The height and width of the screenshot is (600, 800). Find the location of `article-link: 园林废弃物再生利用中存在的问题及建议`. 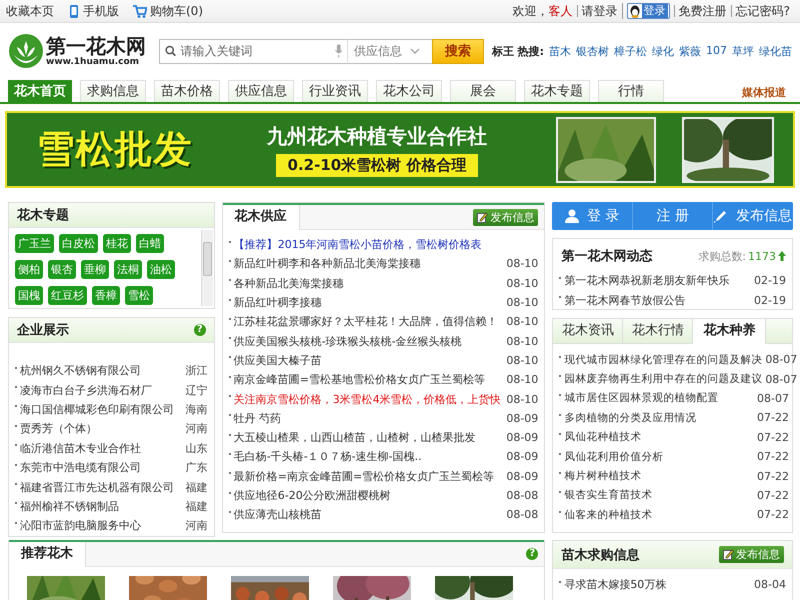

article-link: 园林废弃物再生利用中存在的问题及建议 is located at coordinates (663, 379).